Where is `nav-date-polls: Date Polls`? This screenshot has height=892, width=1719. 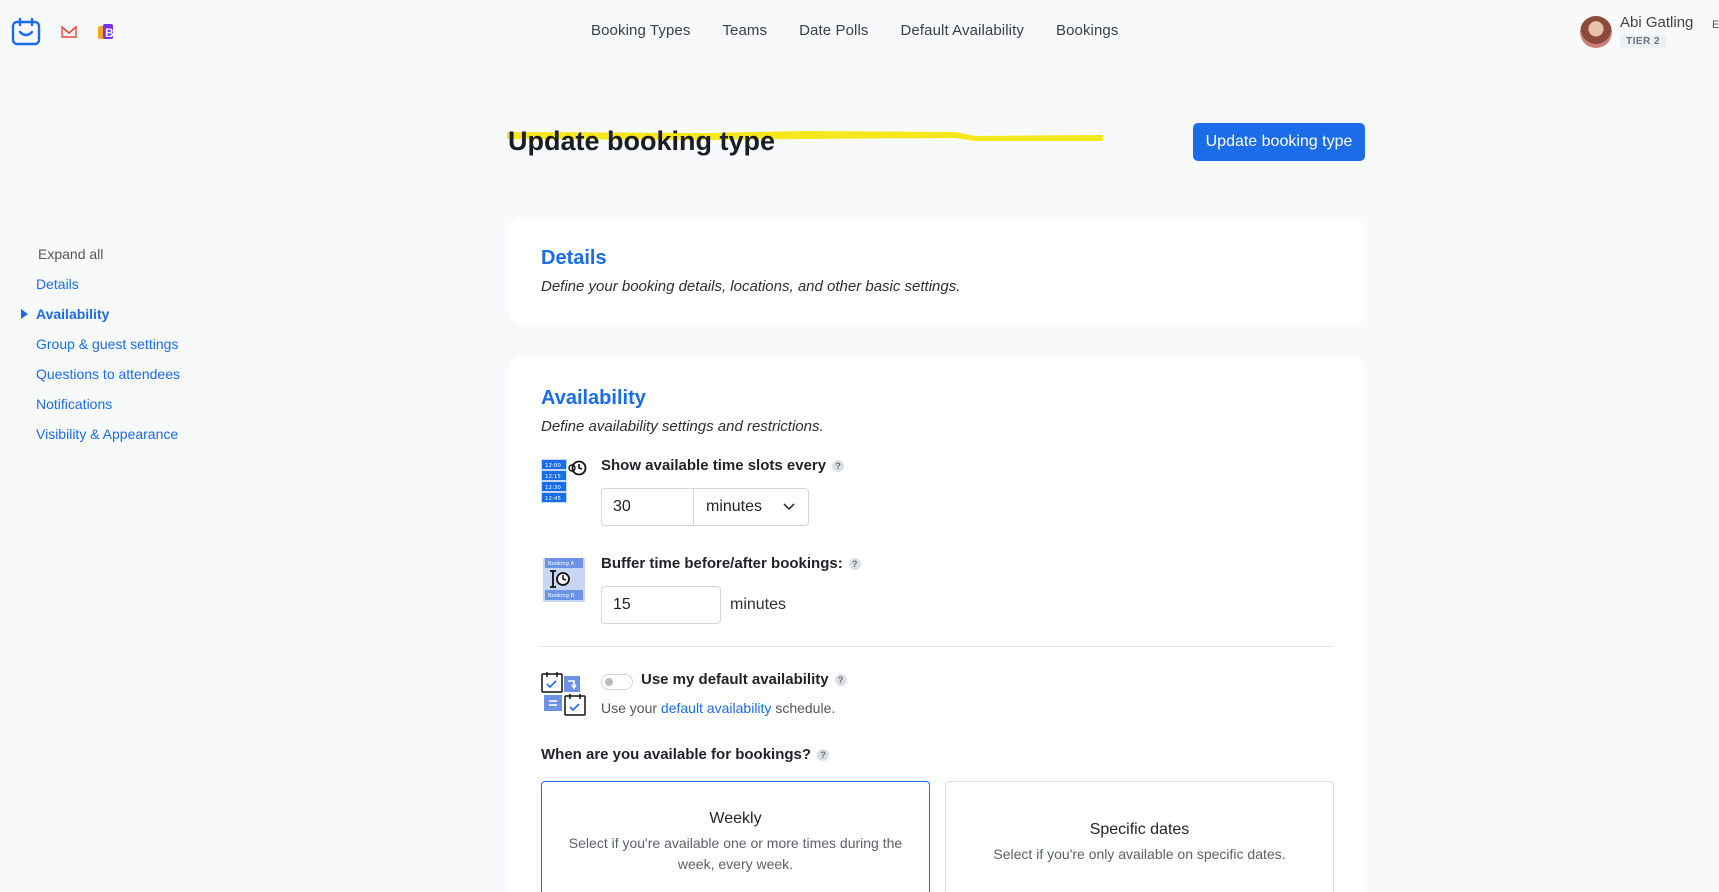 nav-date-polls: Date Polls is located at coordinates (833, 30).